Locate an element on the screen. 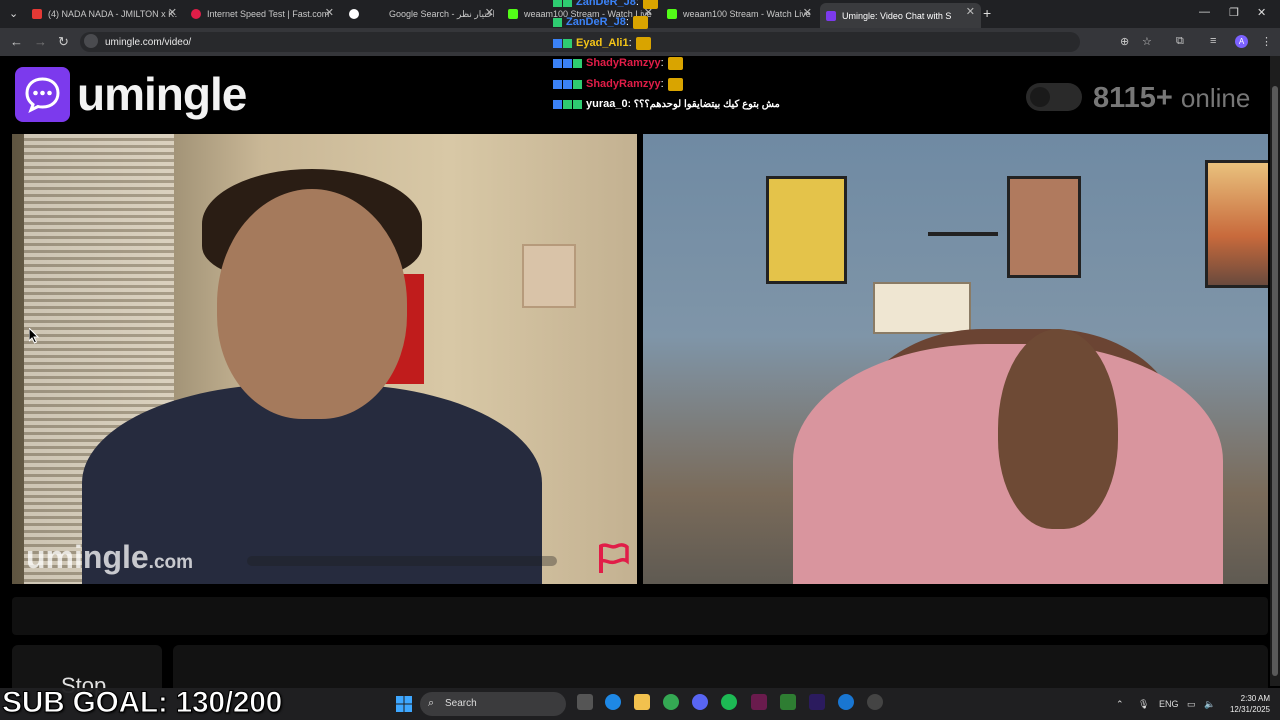  page-scrollbar is located at coordinates (1275, 371).